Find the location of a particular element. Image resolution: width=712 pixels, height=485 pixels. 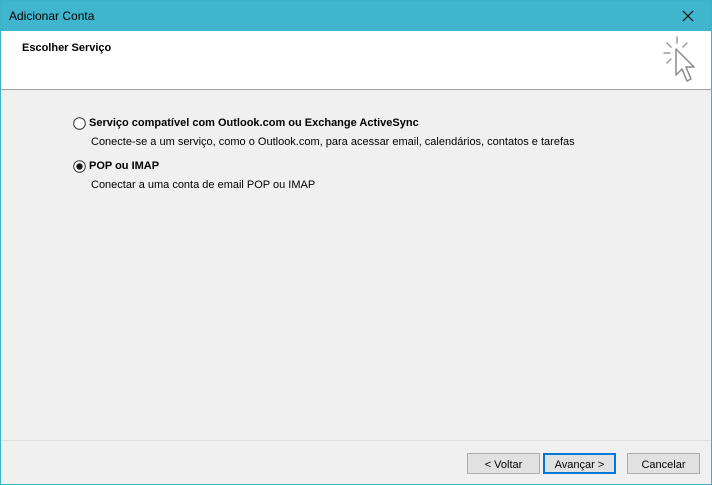

close-icon is located at coordinates (688, 16).